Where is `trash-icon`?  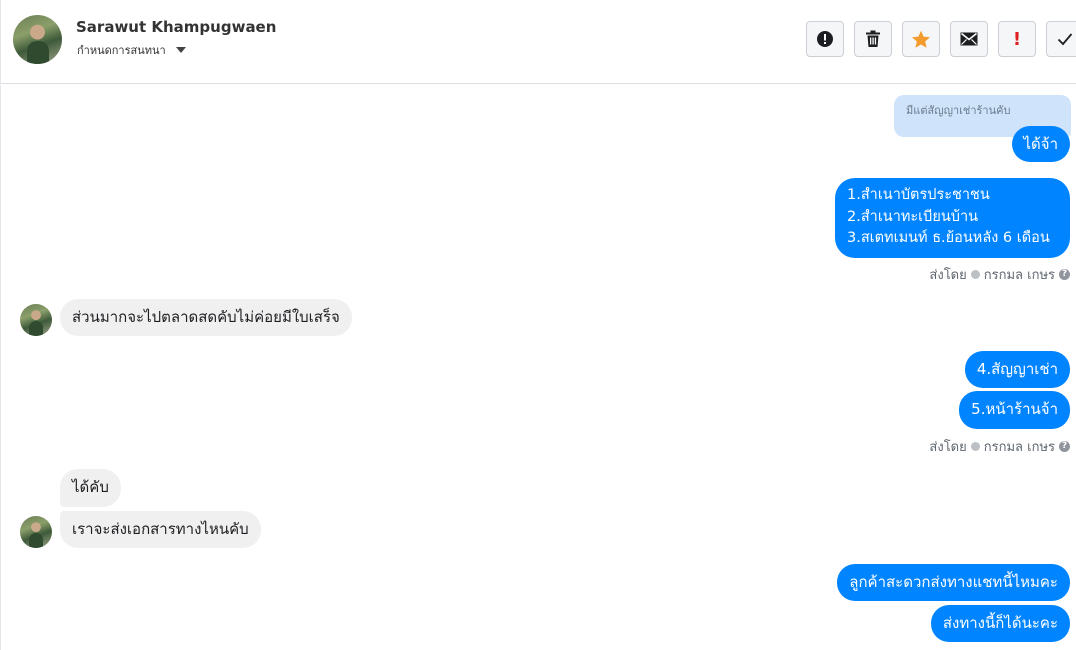
trash-icon is located at coordinates (873, 38).